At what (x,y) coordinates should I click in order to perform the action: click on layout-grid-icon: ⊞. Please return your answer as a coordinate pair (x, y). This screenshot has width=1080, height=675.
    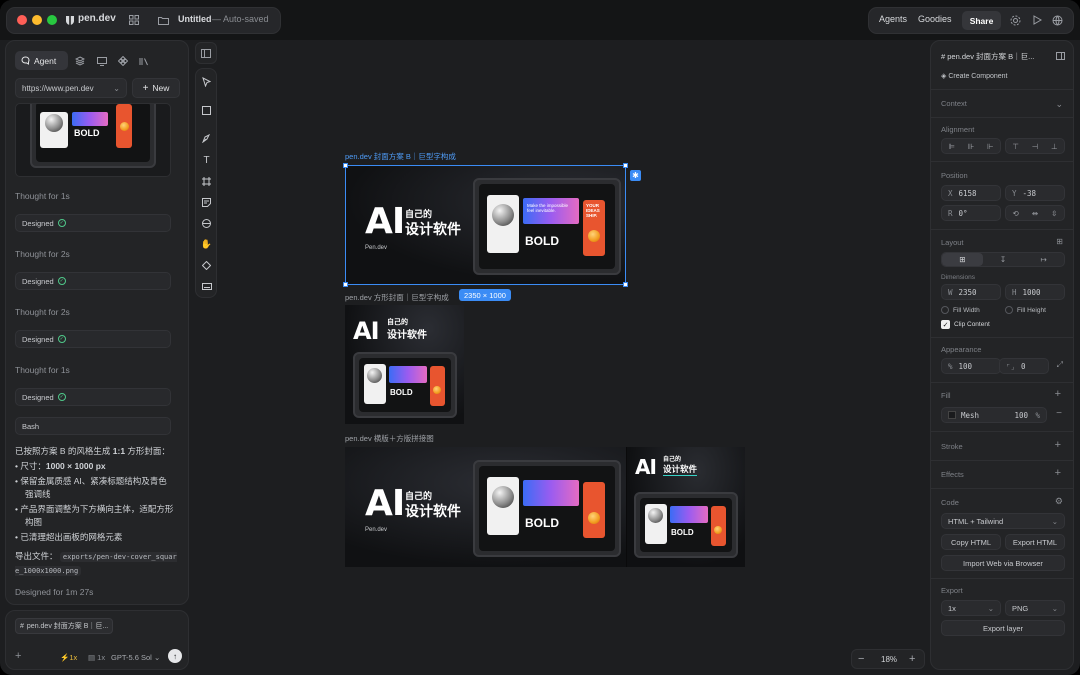
    Looking at the image, I should click on (962, 259).